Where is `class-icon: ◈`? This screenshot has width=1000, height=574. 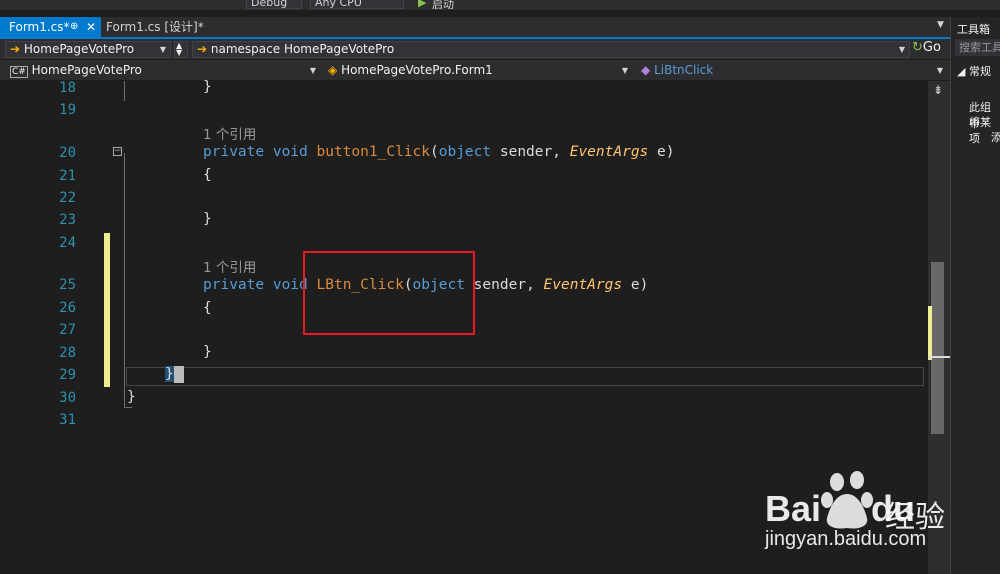 class-icon: ◈ is located at coordinates (333, 70).